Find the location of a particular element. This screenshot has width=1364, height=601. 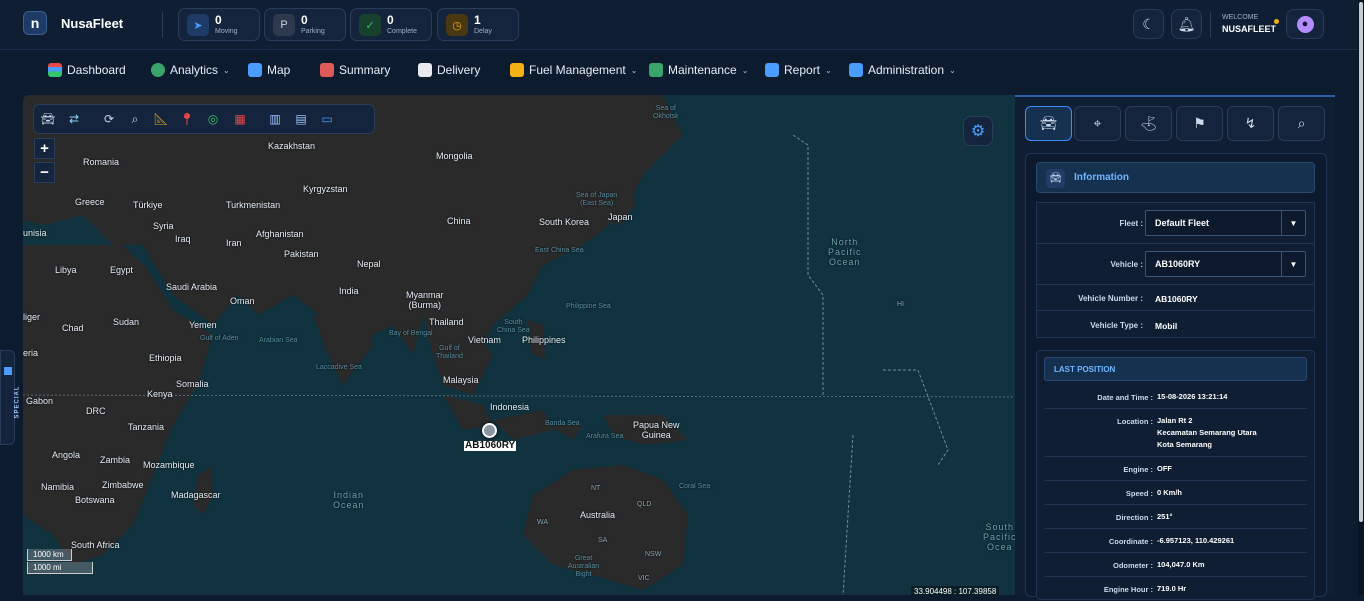

vehicle-type-value: Mobil is located at coordinates (1166, 326).